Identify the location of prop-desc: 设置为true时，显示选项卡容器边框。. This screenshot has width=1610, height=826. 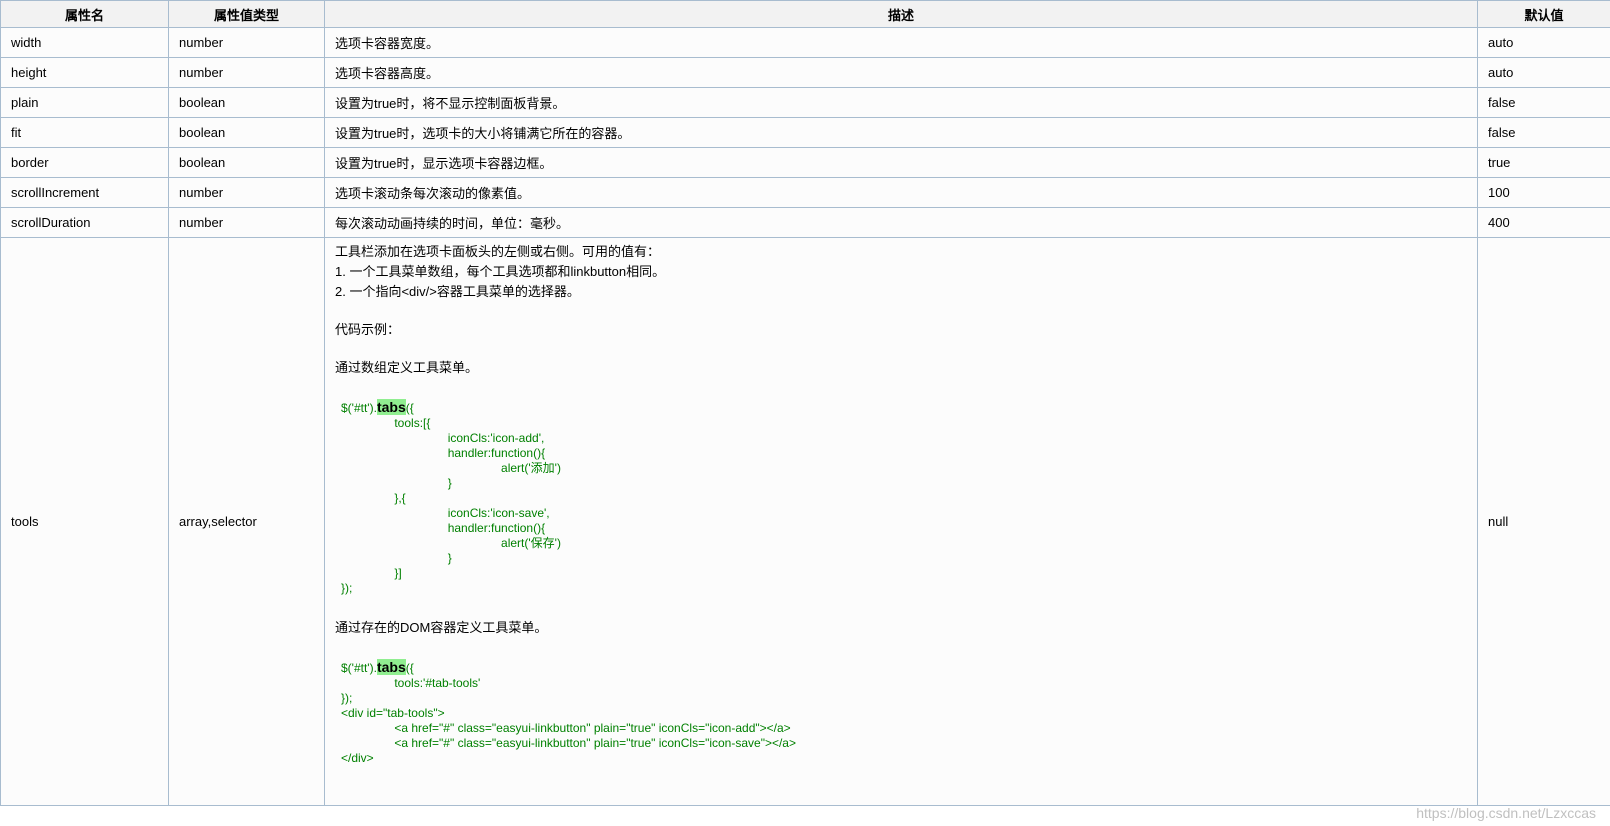
(901, 162).